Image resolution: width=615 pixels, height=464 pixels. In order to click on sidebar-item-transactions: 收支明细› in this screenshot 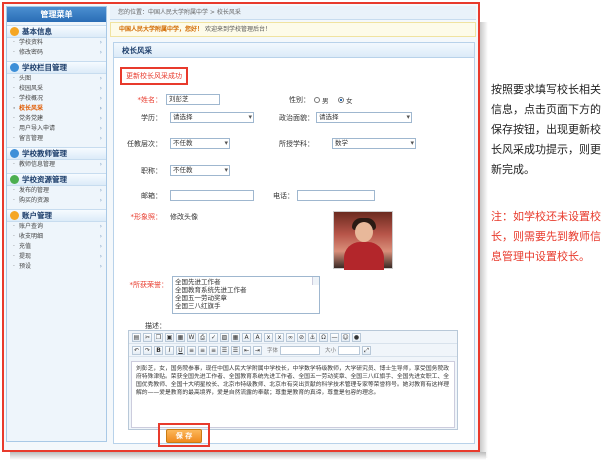, I will do `click(56, 237)`.